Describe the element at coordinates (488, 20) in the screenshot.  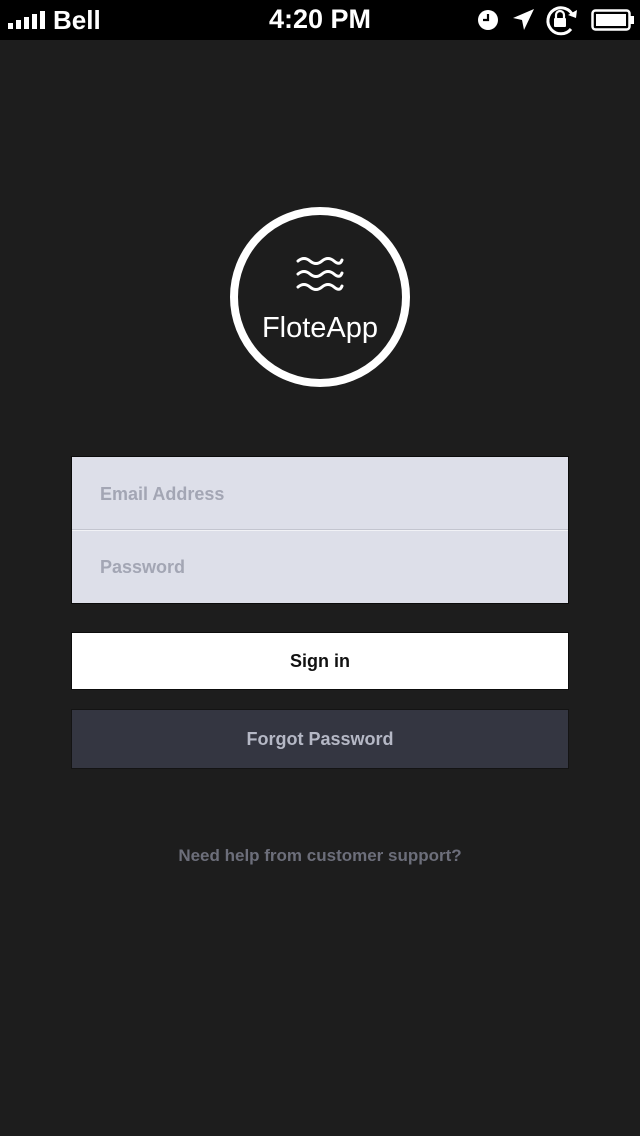
I see `alarm-icon` at that location.